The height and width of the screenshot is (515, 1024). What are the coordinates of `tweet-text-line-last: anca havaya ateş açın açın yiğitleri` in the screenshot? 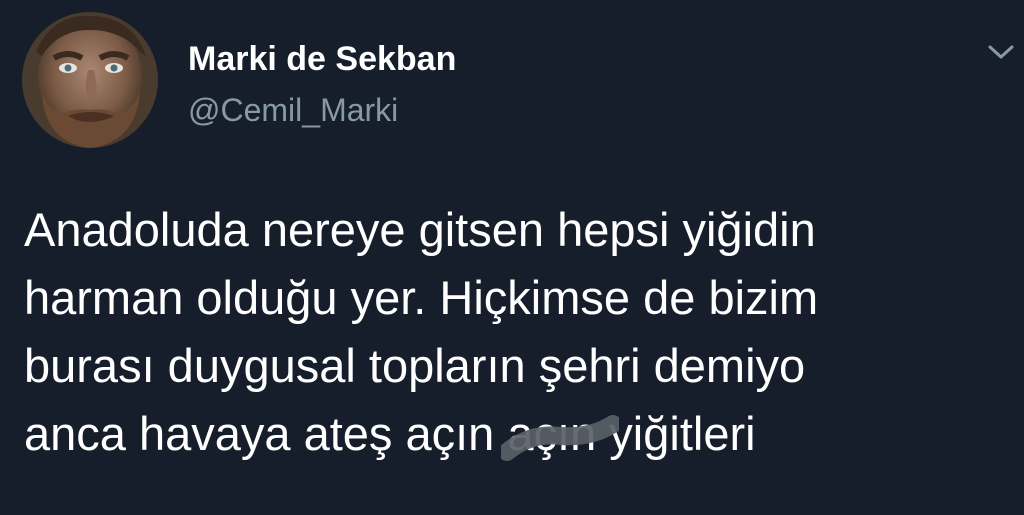 It's located at (519, 434).